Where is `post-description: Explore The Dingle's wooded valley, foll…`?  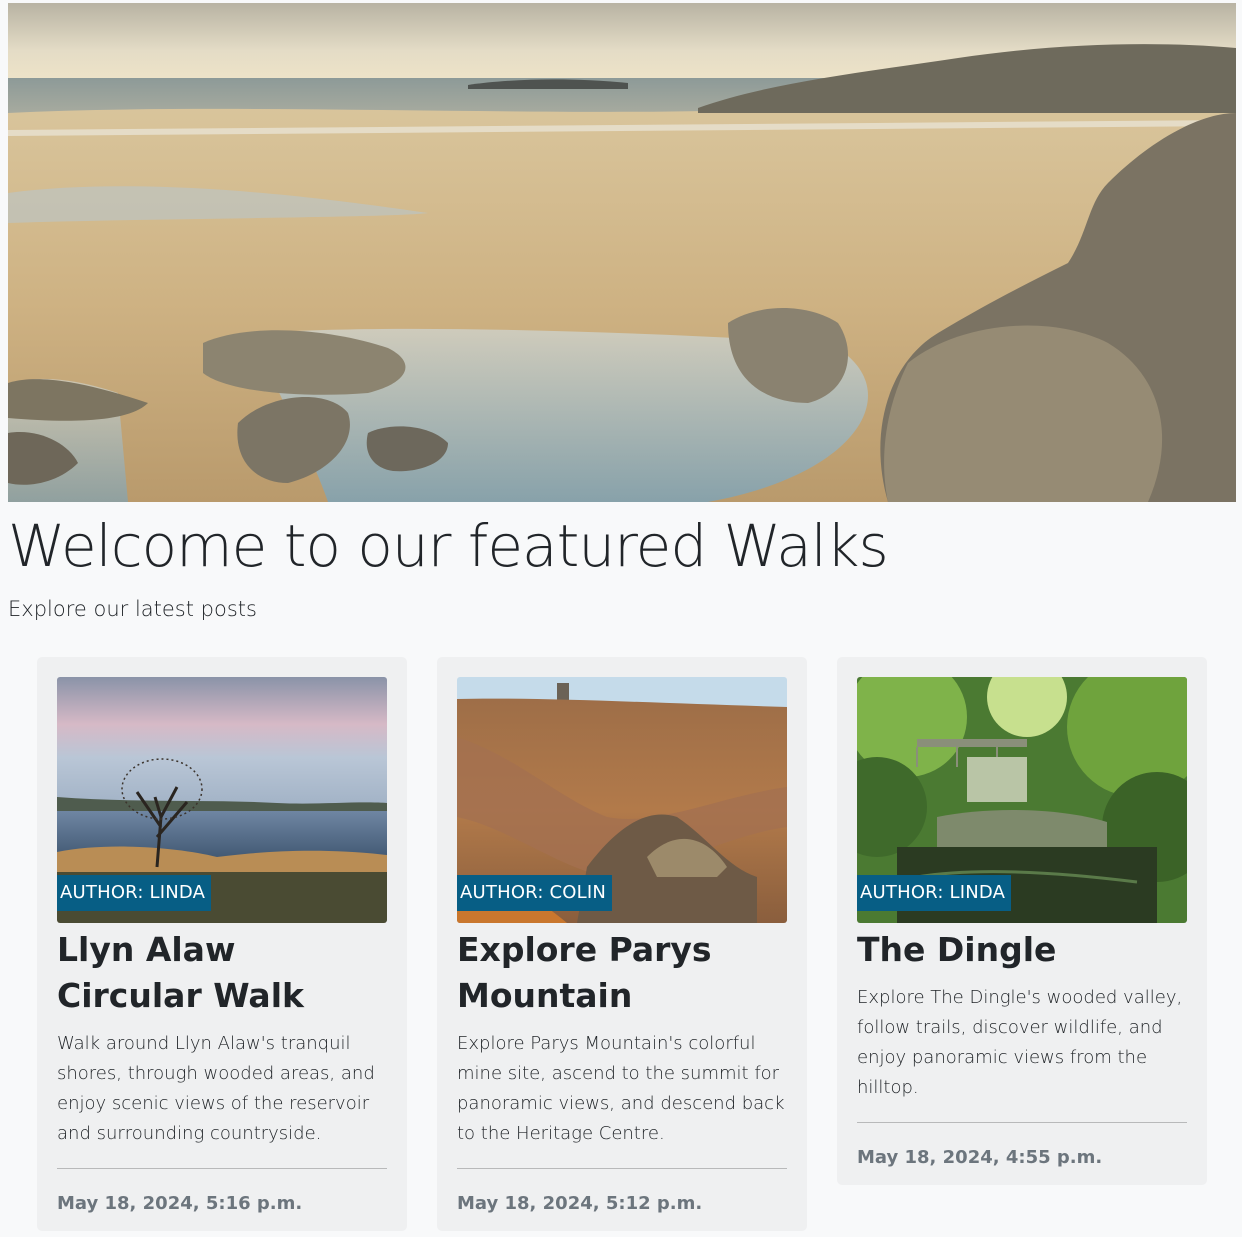 post-description: Explore The Dingle's wooded valley, foll… is located at coordinates (1020, 1042).